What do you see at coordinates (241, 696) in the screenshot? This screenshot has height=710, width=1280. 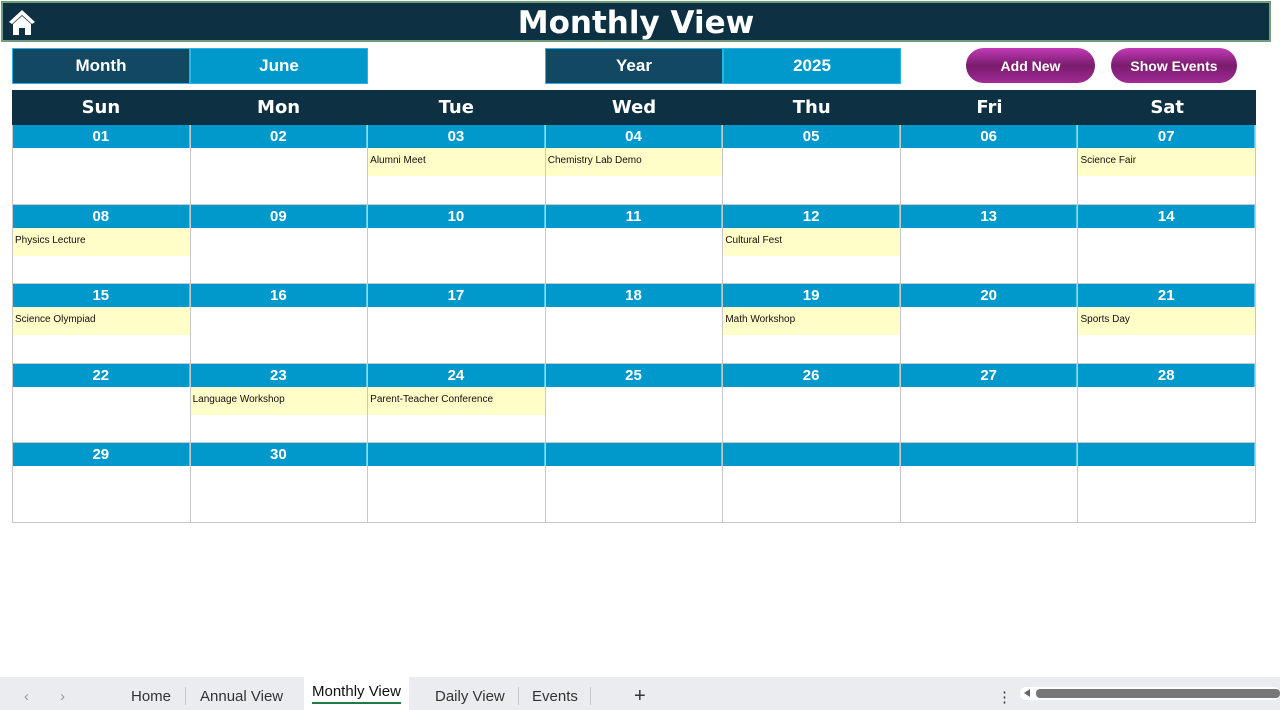 I see `tab-annual-view: Annual View` at bounding box center [241, 696].